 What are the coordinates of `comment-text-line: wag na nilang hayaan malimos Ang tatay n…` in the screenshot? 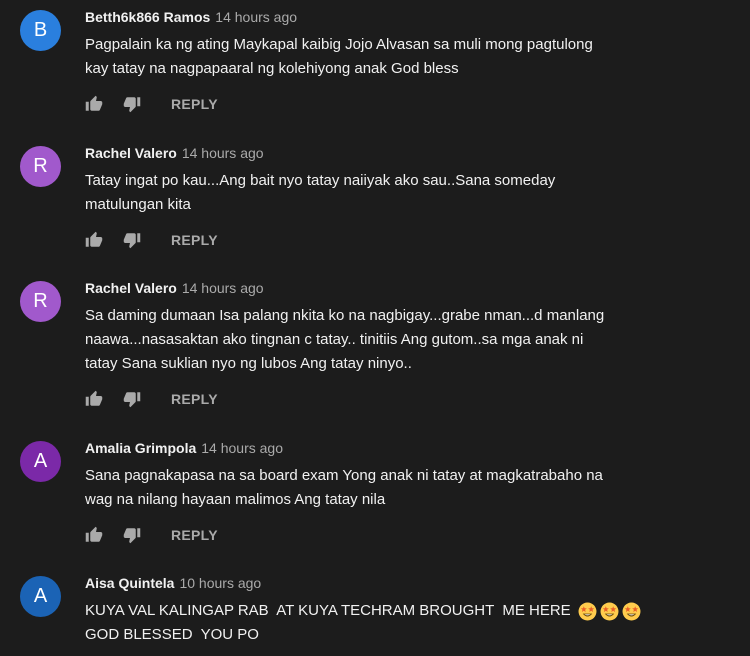 It's located at (235, 499).